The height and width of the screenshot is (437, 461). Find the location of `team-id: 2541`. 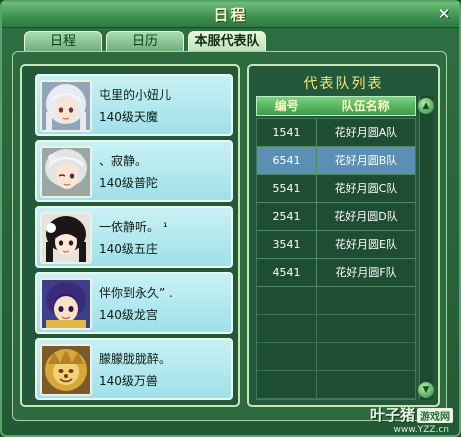

team-id: 2541 is located at coordinates (287, 216).